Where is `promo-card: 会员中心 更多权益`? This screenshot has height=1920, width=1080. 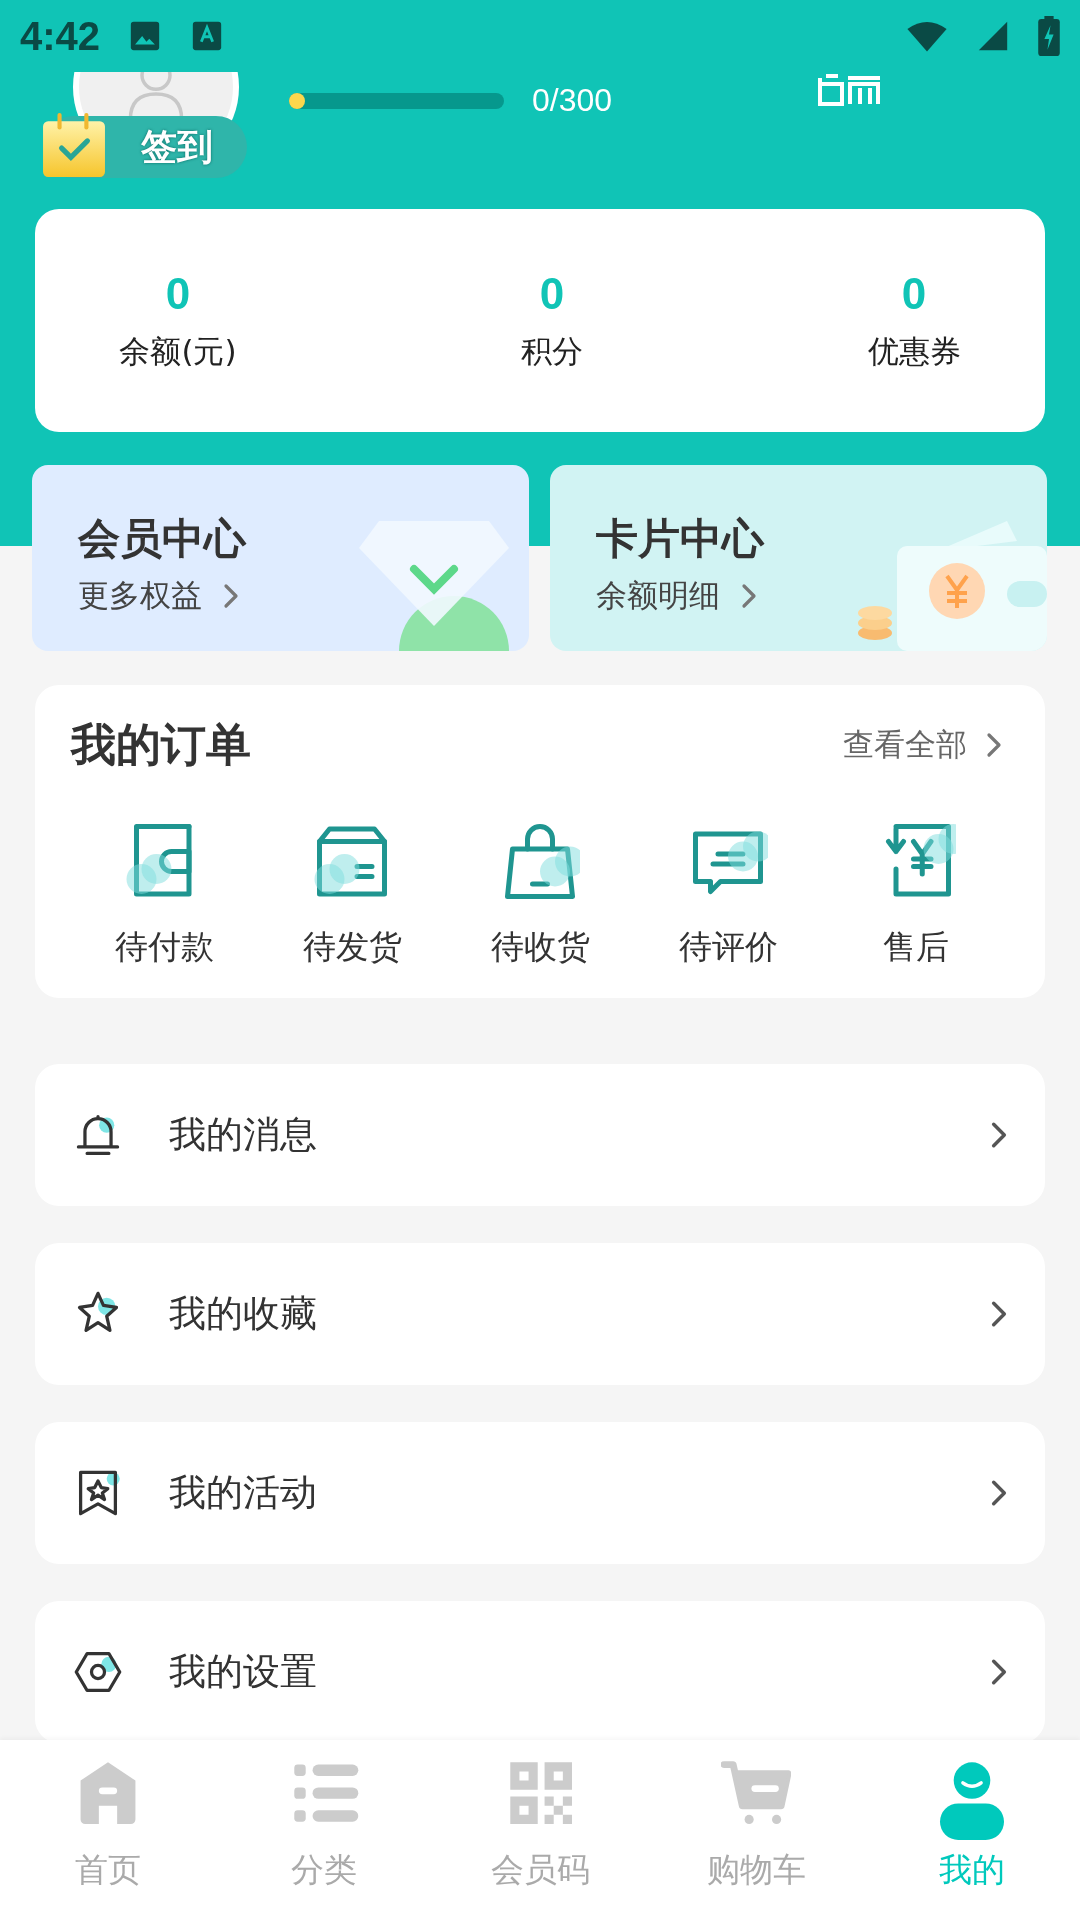
promo-card: 会员中心 更多权益 is located at coordinates (280, 558).